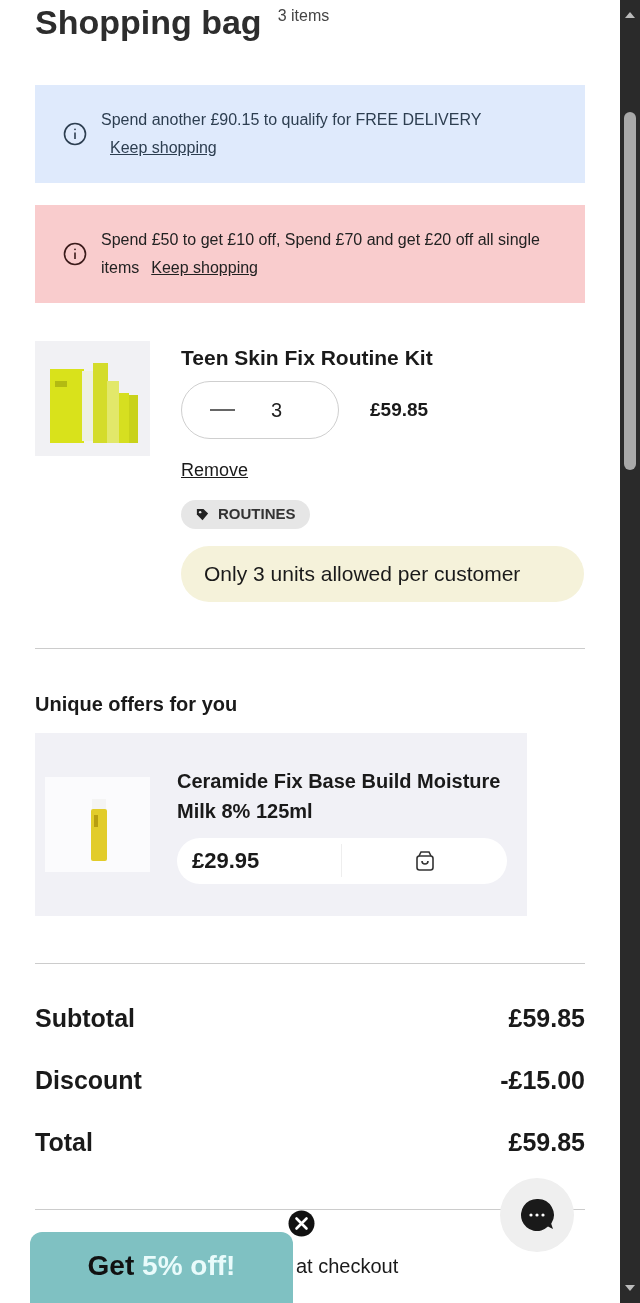 This screenshot has height=1303, width=640. Describe the element at coordinates (148, 22) in the screenshot. I see `page-title: Shopping bag` at that location.